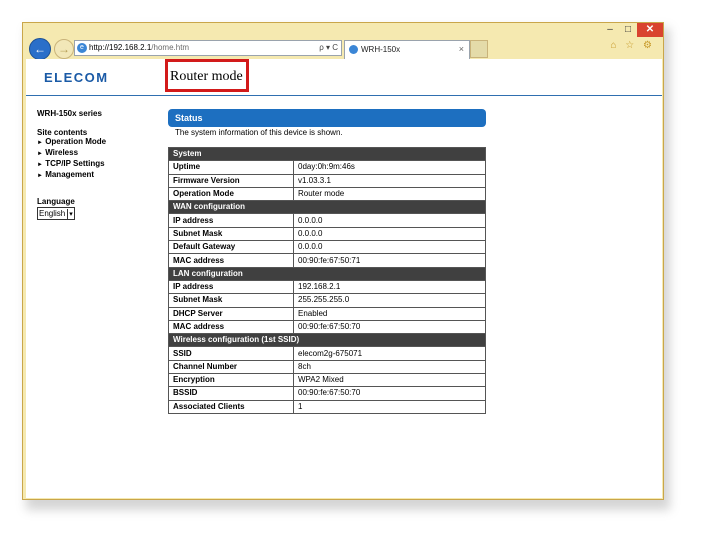  What do you see at coordinates (353, 49) in the screenshot?
I see `tab-ie-icon` at bounding box center [353, 49].